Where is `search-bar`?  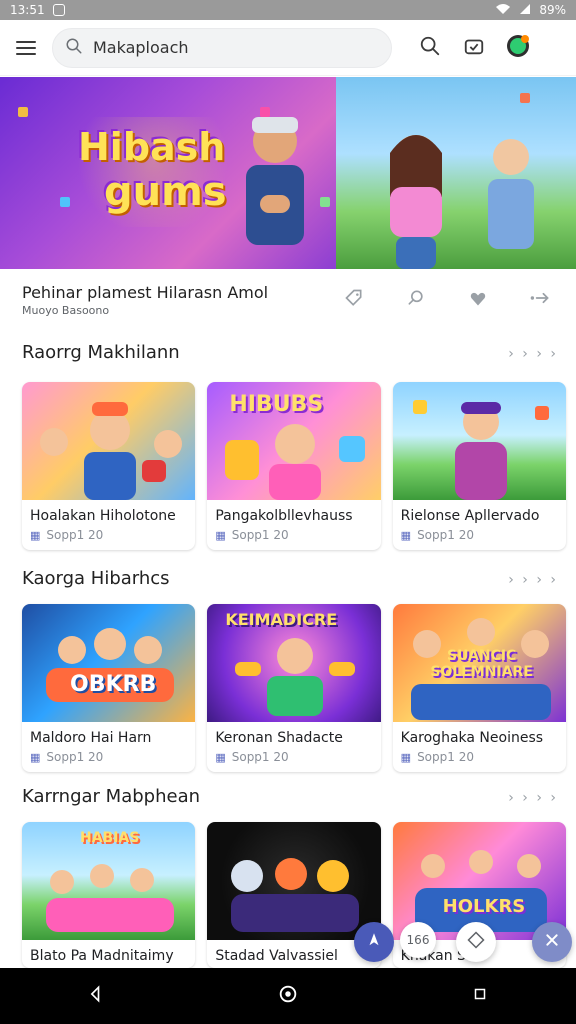 search-bar is located at coordinates (222, 47).